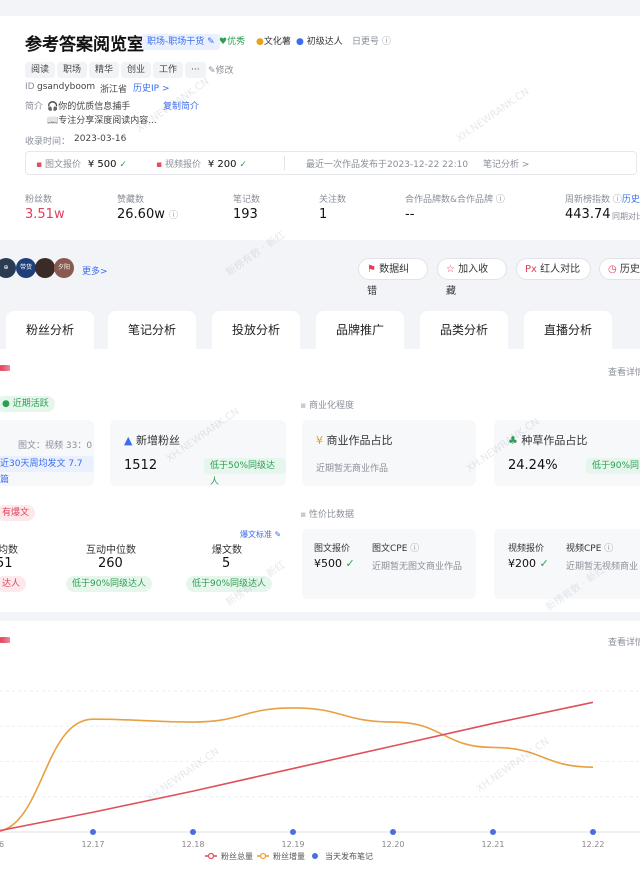 The height and width of the screenshot is (881, 640). What do you see at coordinates (393, 844) in the screenshot?
I see `x-tick-label: 12.20` at bounding box center [393, 844].